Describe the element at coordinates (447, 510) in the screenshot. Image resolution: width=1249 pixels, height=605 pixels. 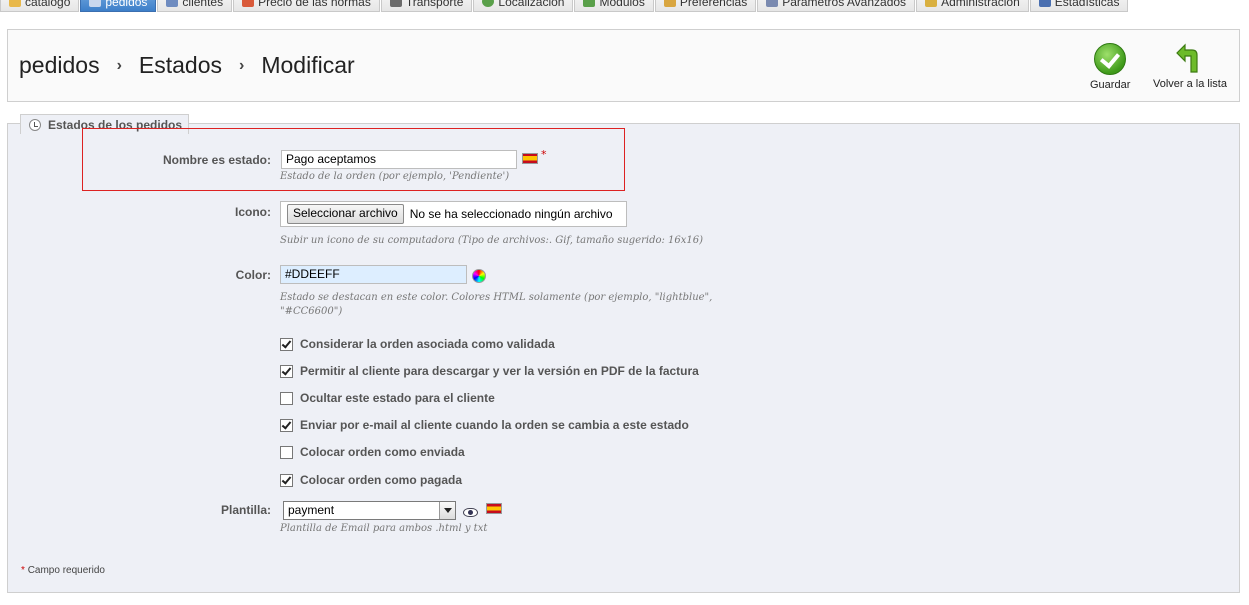
I see `chevron-down-icon` at that location.